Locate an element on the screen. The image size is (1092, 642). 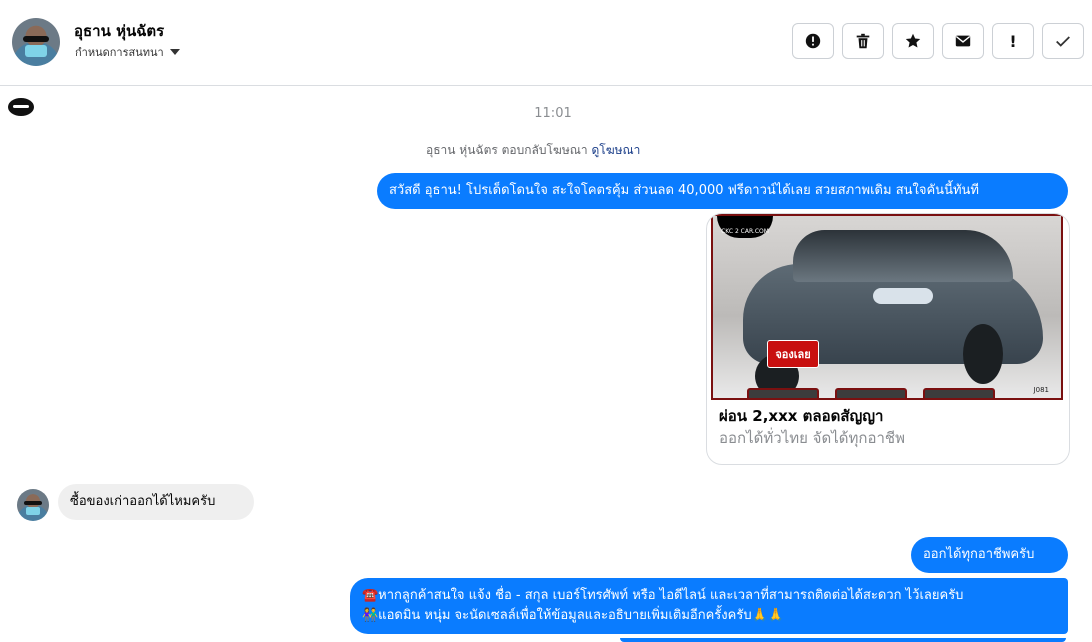
car-code: J081 is located at coordinates (1041, 390).